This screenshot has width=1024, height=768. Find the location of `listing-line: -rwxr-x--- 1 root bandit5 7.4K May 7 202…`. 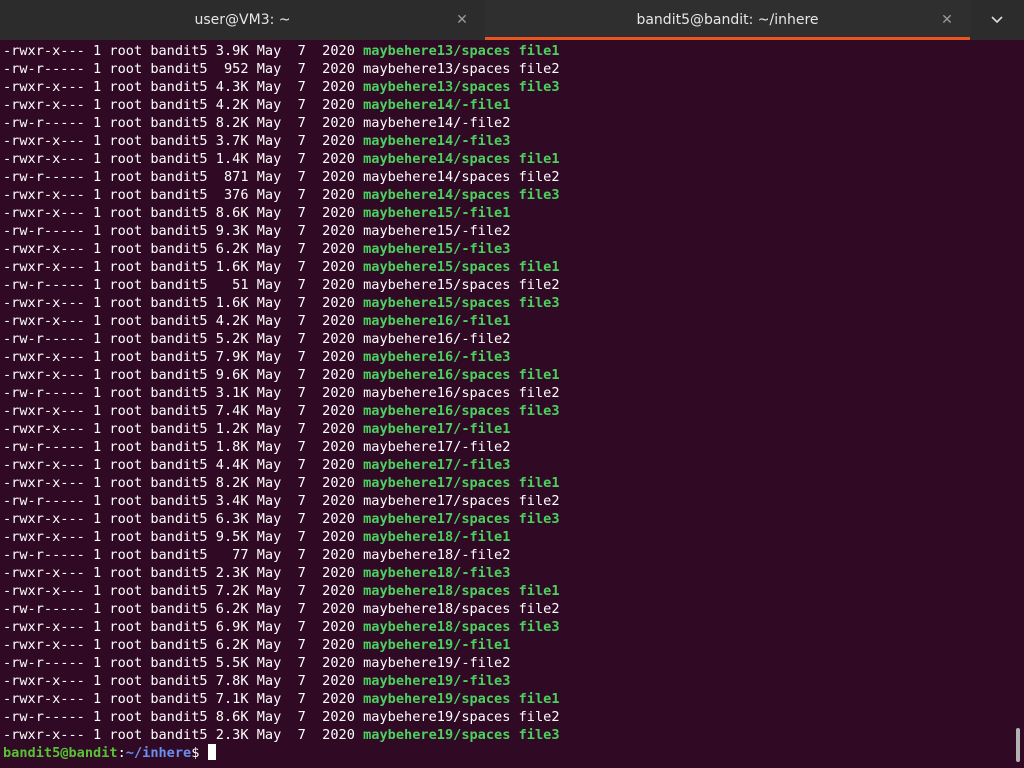

listing-line: -rwxr-x--- 1 root bandit5 7.4K May 7 202… is located at coordinates (507, 411).